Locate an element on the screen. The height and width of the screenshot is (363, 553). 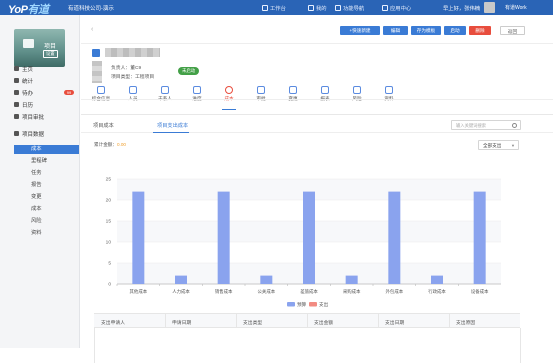
table-left-border is located at coordinates (94, 345).